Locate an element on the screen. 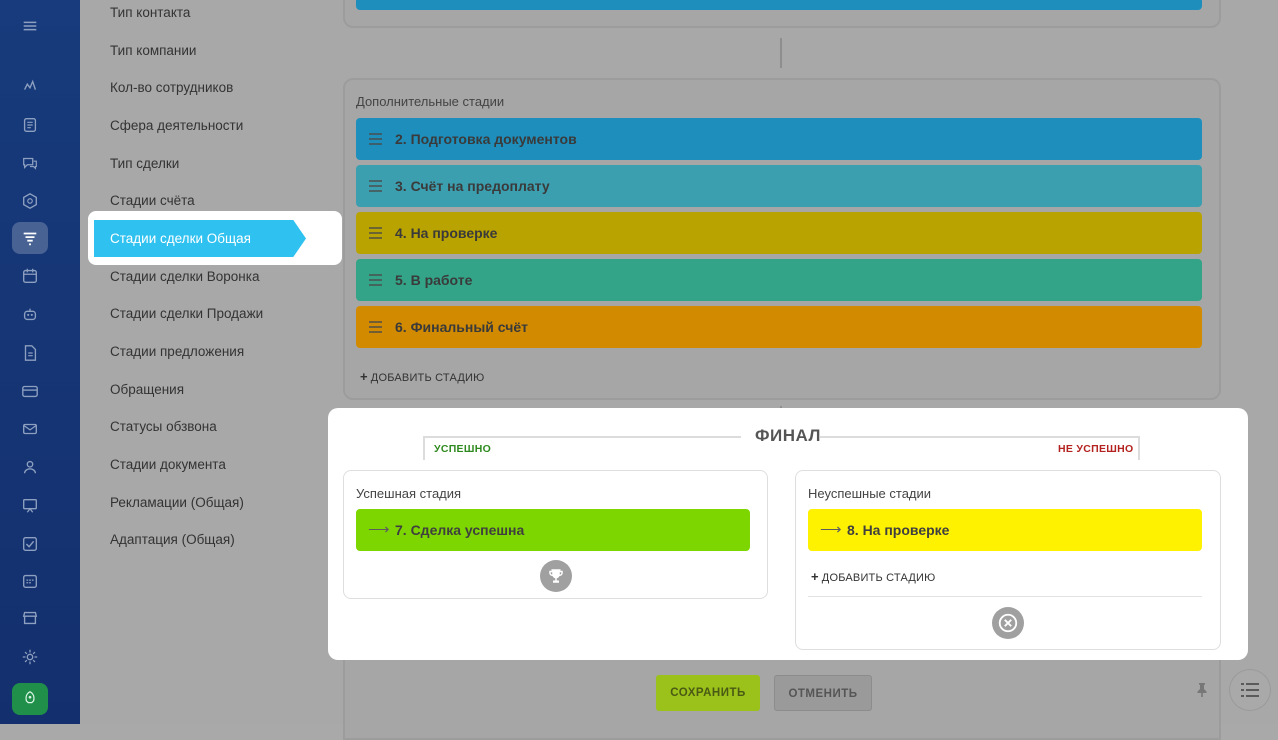  contacts-icon is located at coordinates (30, 467).